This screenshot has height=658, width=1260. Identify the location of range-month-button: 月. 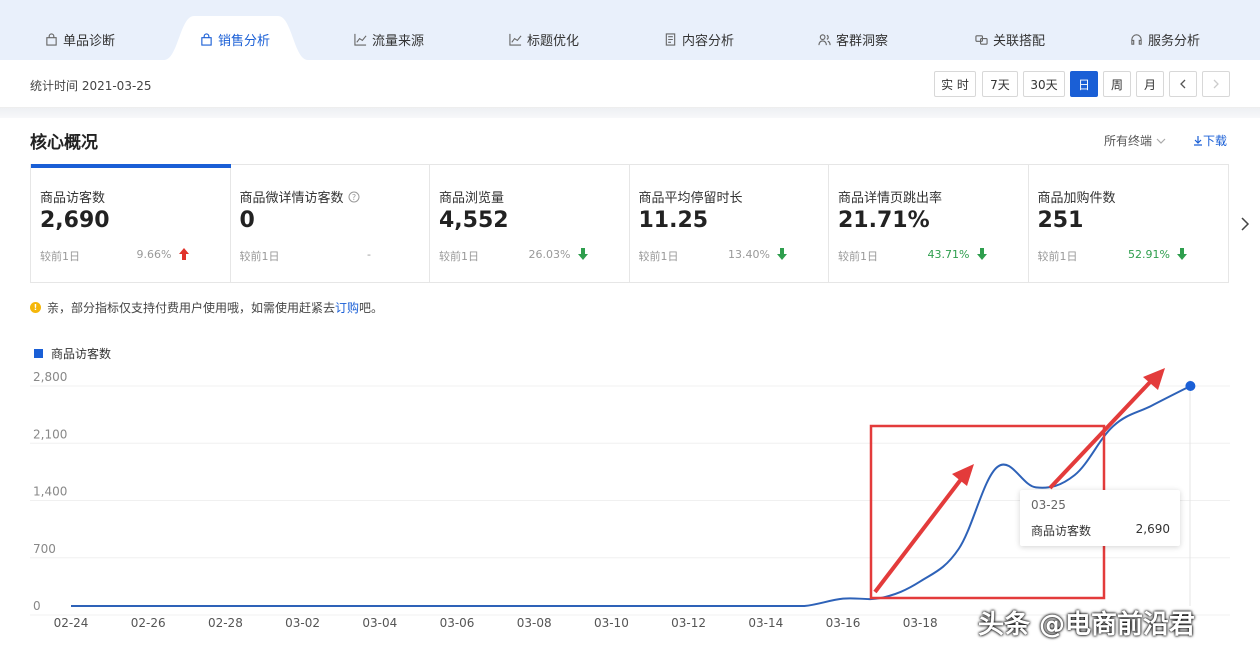
(1150, 84).